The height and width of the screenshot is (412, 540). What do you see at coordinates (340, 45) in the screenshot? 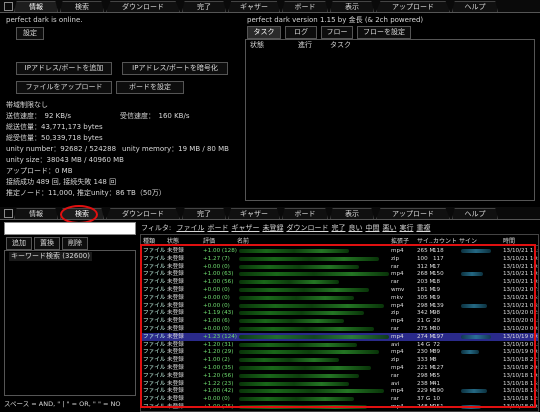
I see `column-header-task: タスク` at bounding box center [340, 45].